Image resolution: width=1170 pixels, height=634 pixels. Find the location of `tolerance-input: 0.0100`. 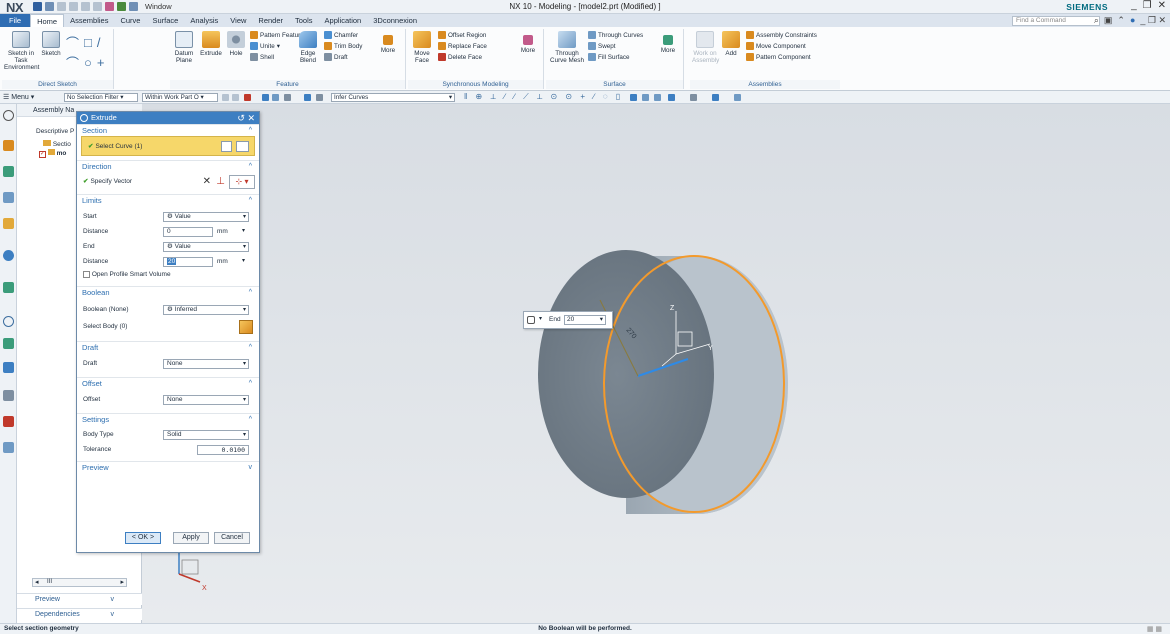

tolerance-input: 0.0100 is located at coordinates (223, 450).